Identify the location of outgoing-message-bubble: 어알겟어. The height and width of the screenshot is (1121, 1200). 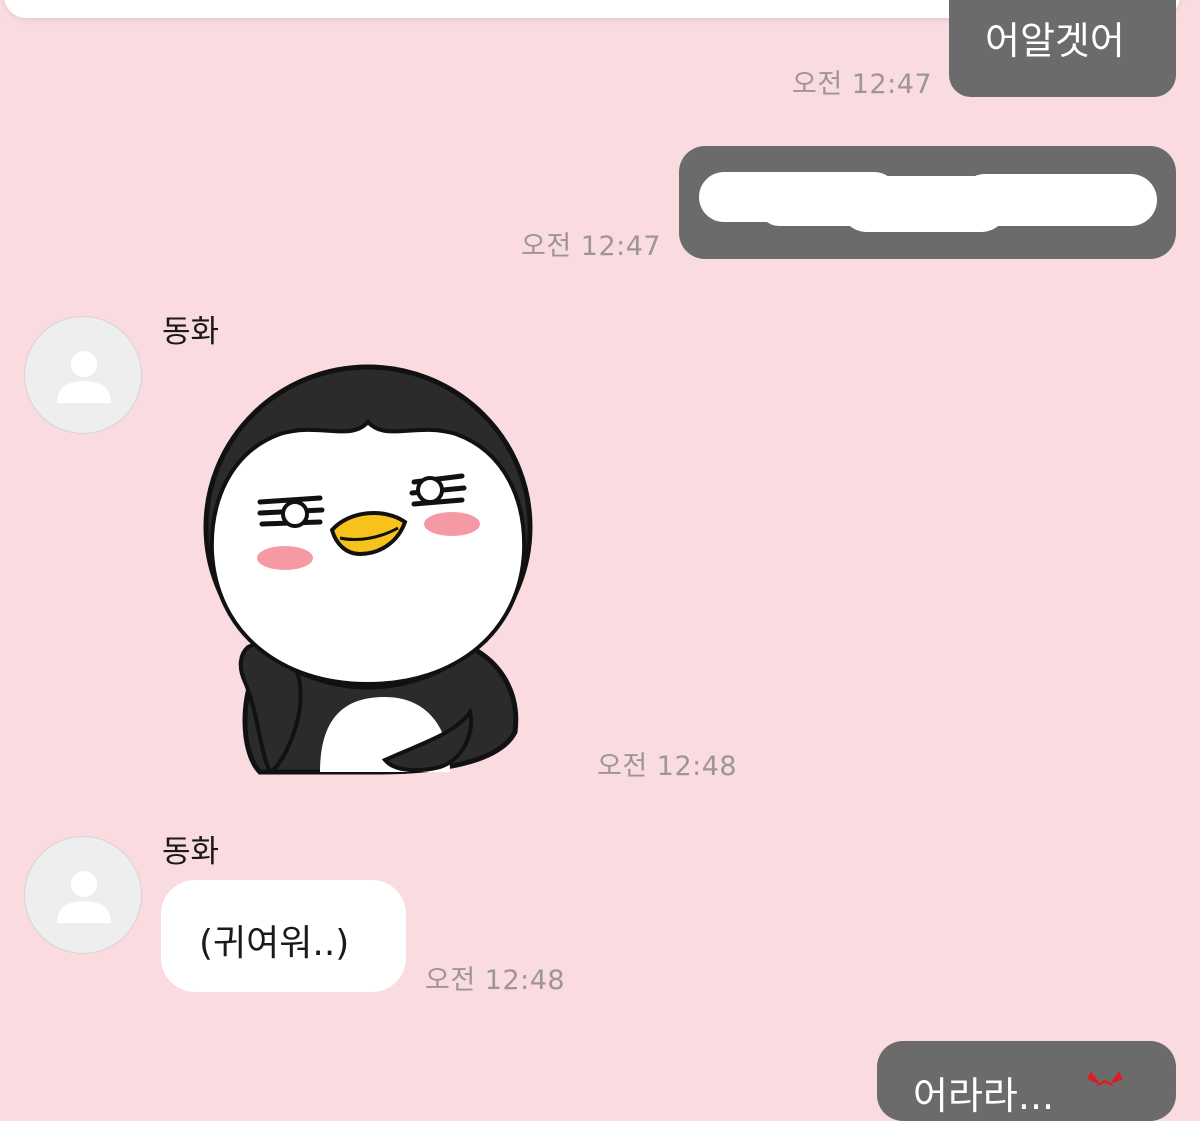
(1062, 48).